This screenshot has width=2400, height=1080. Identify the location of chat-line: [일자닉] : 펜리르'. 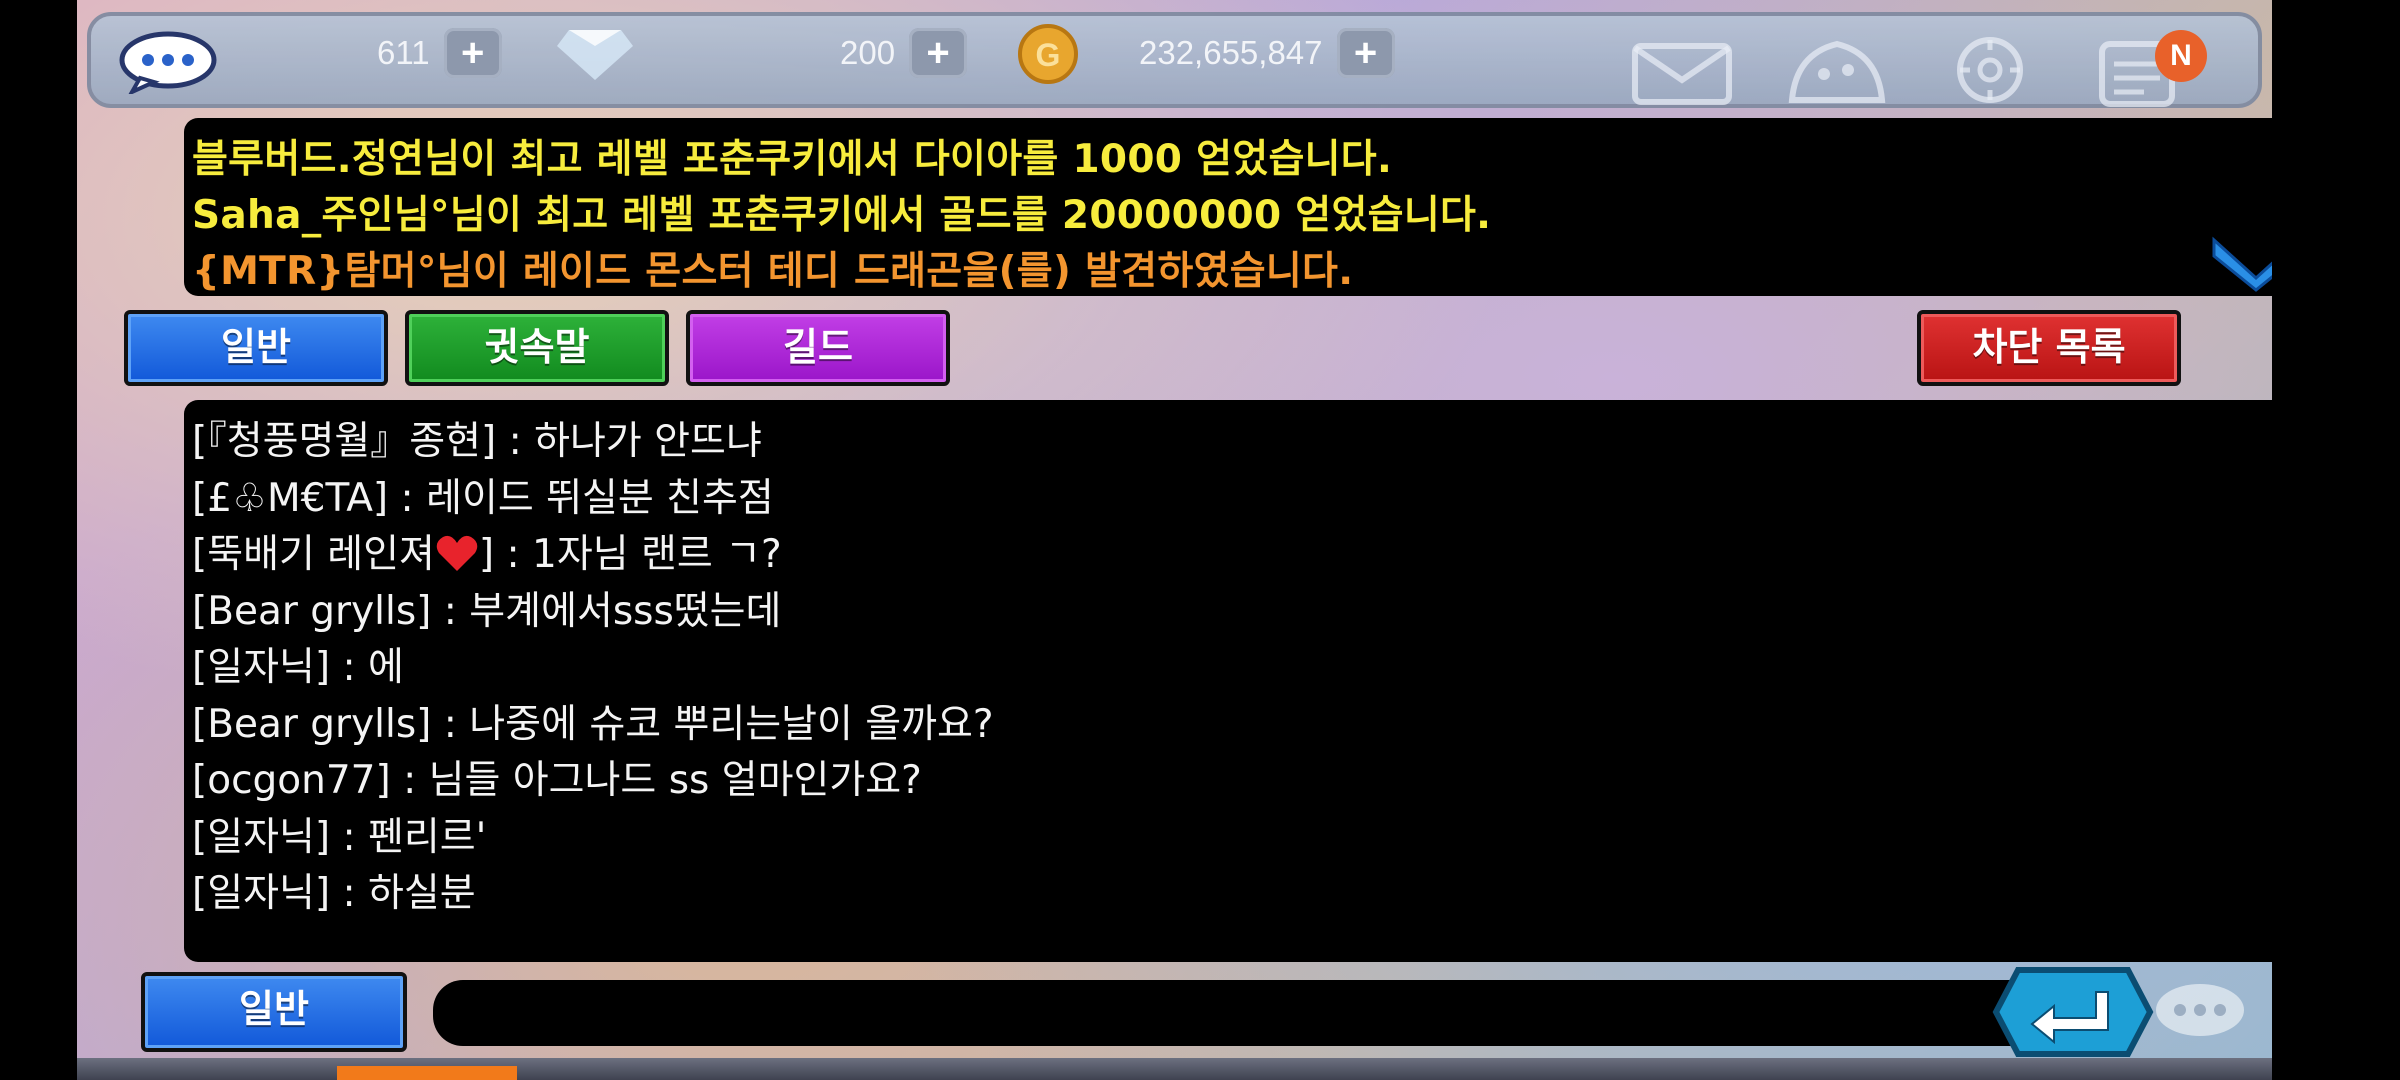
(339, 837).